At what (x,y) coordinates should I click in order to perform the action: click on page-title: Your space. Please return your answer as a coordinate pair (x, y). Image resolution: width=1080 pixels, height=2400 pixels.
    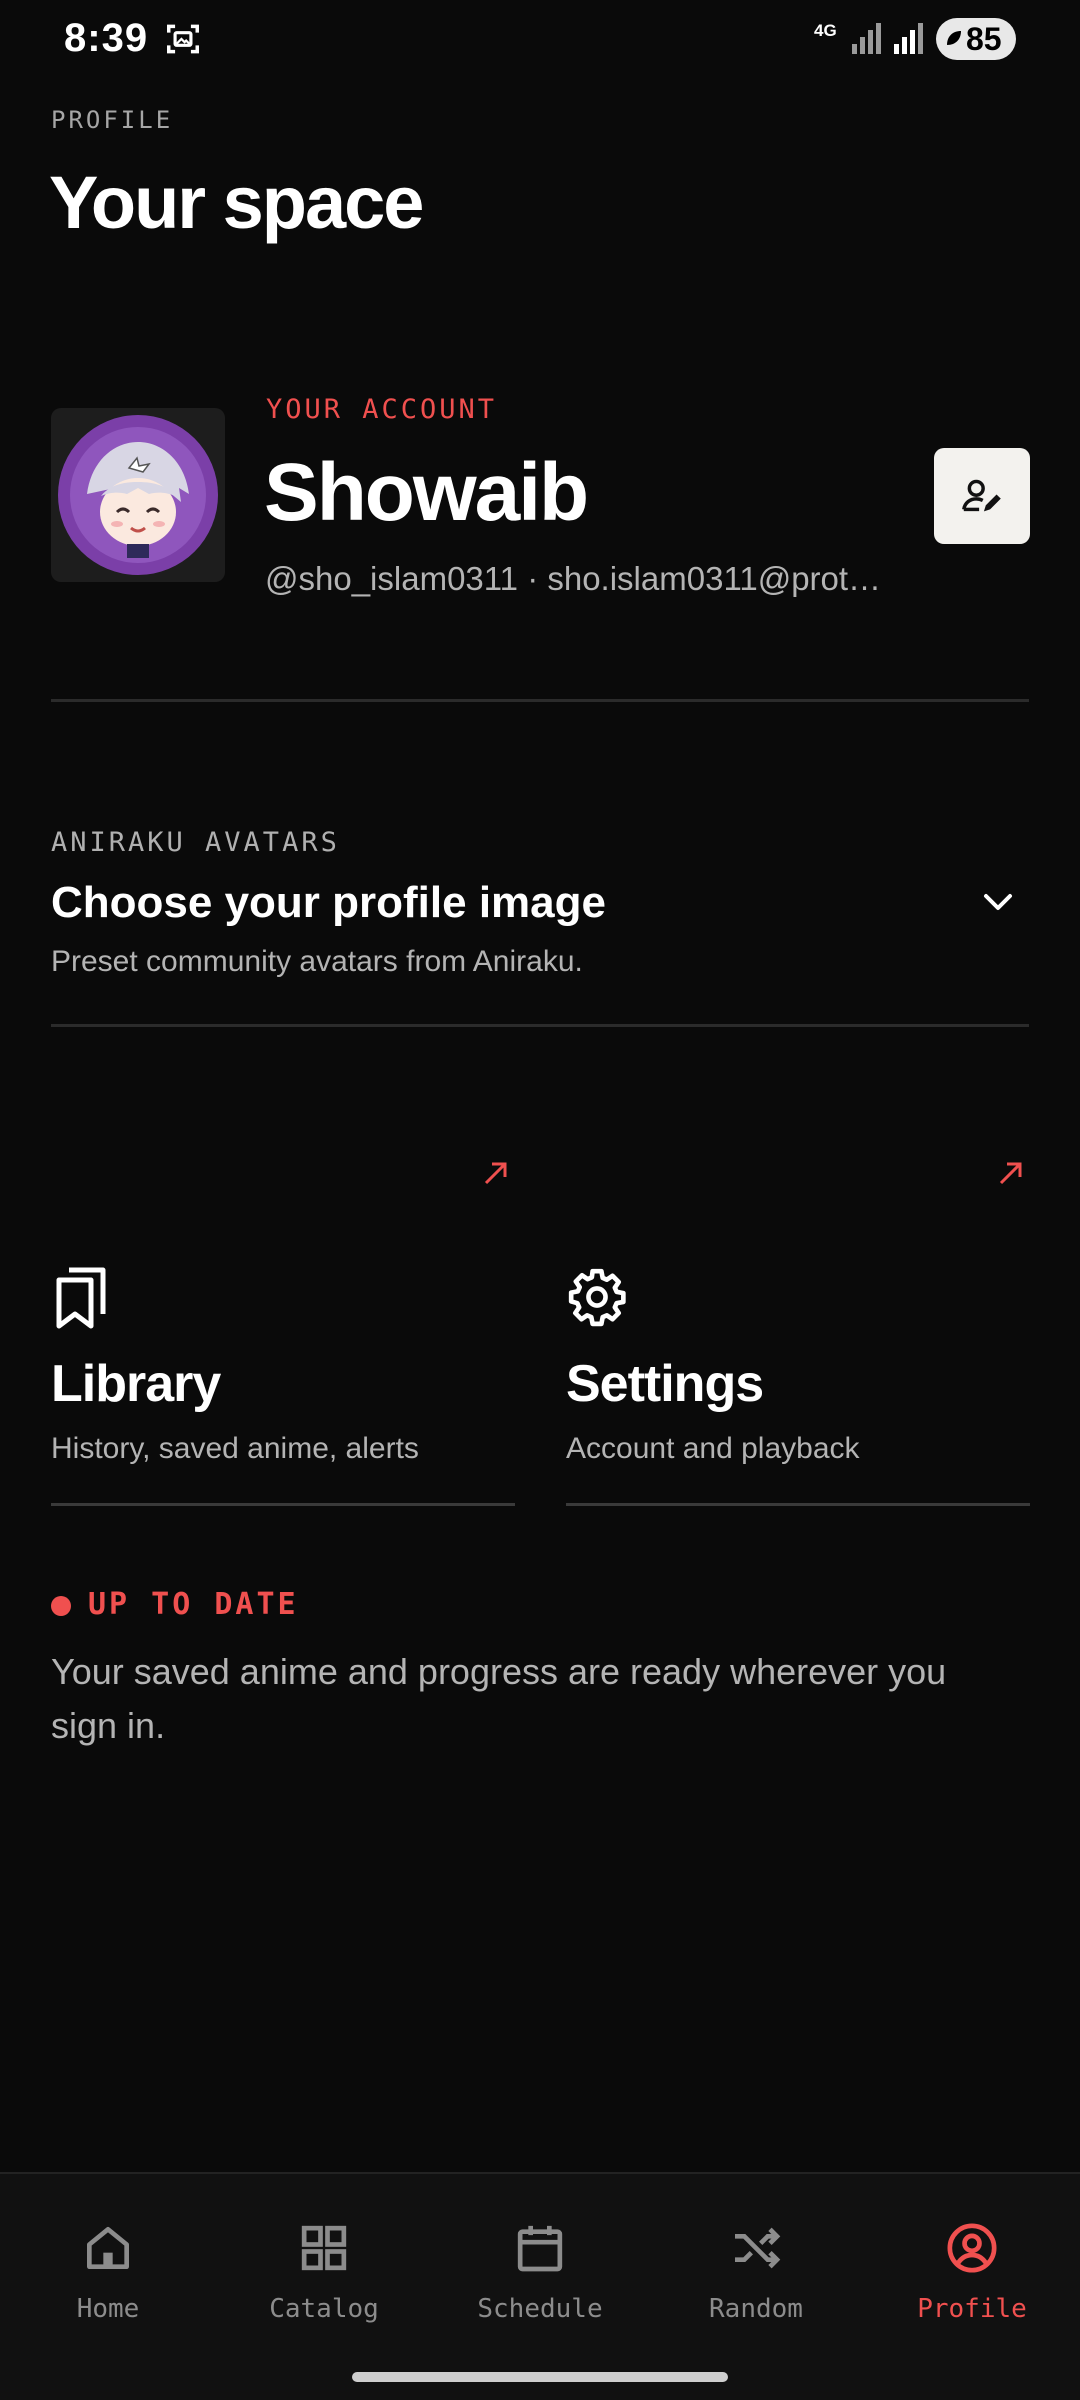
    Looking at the image, I should click on (236, 202).